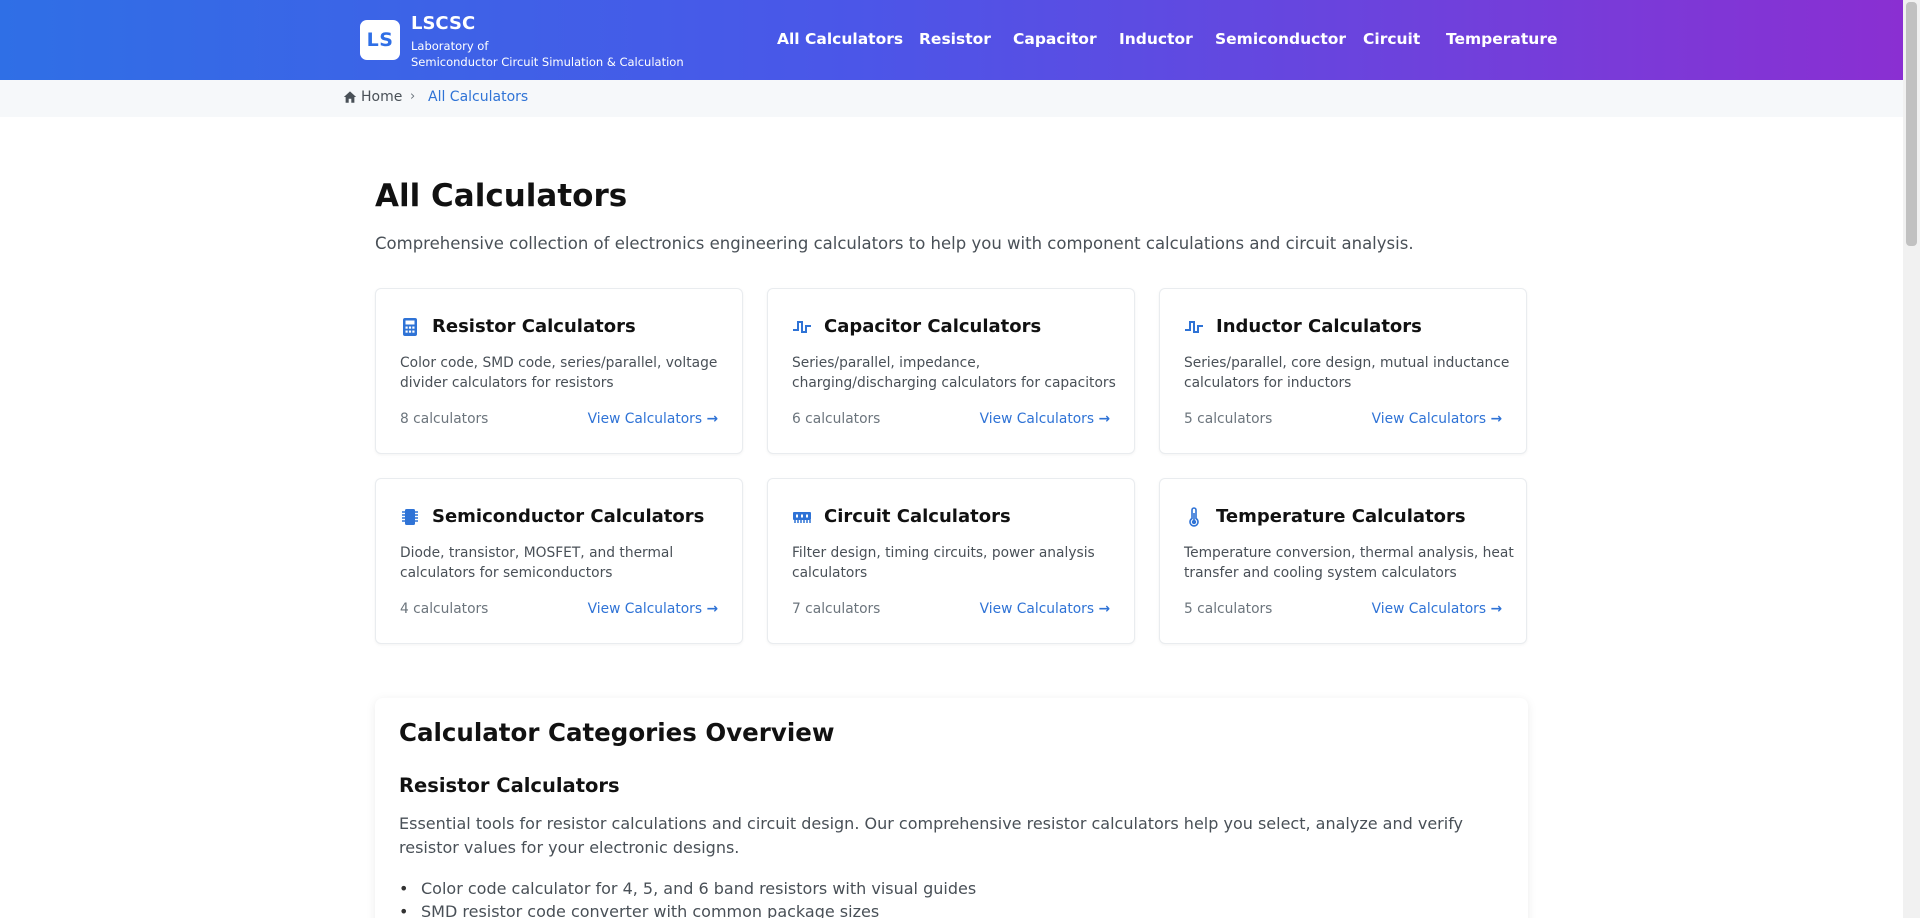 This screenshot has height=918, width=1920. I want to click on card-title: Resistor Calculators, so click(534, 326).